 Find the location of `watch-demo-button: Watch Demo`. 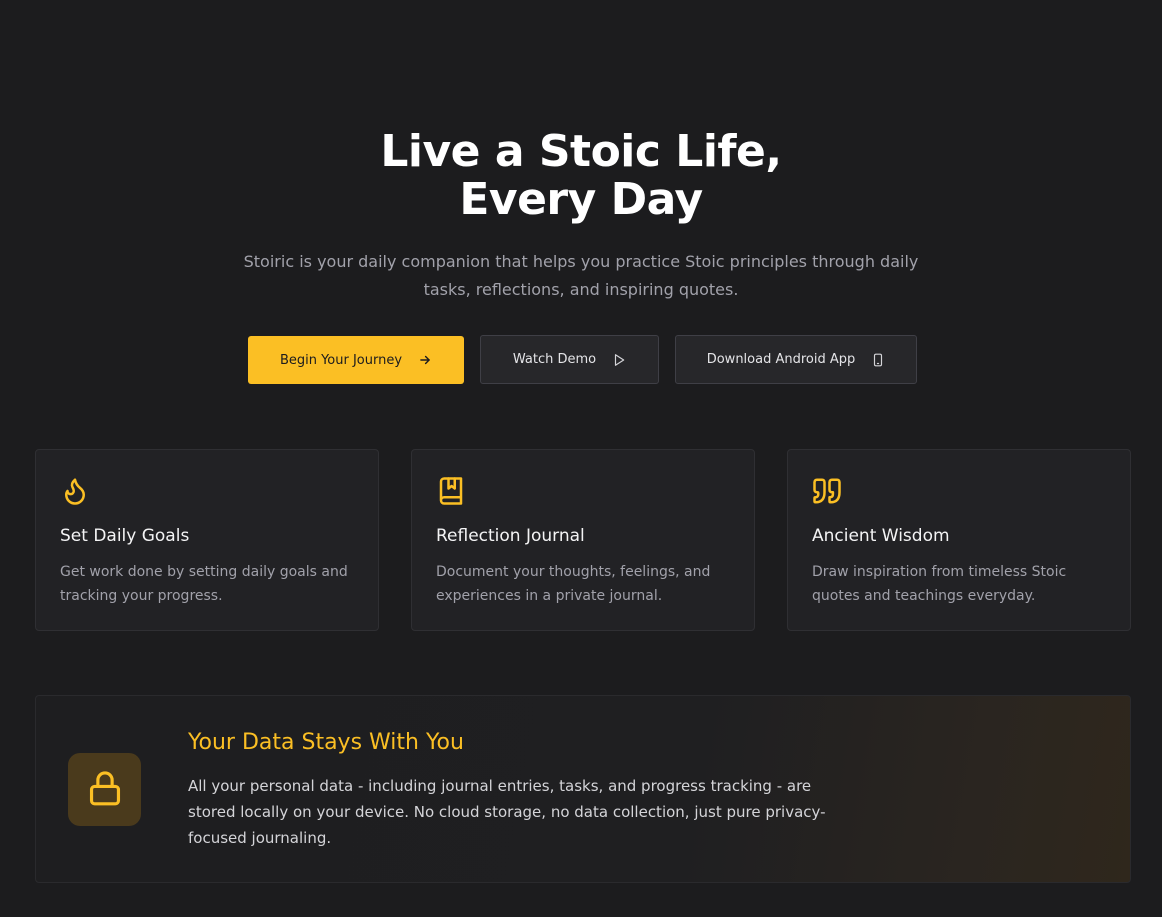

watch-demo-button: Watch Demo is located at coordinates (569, 359).